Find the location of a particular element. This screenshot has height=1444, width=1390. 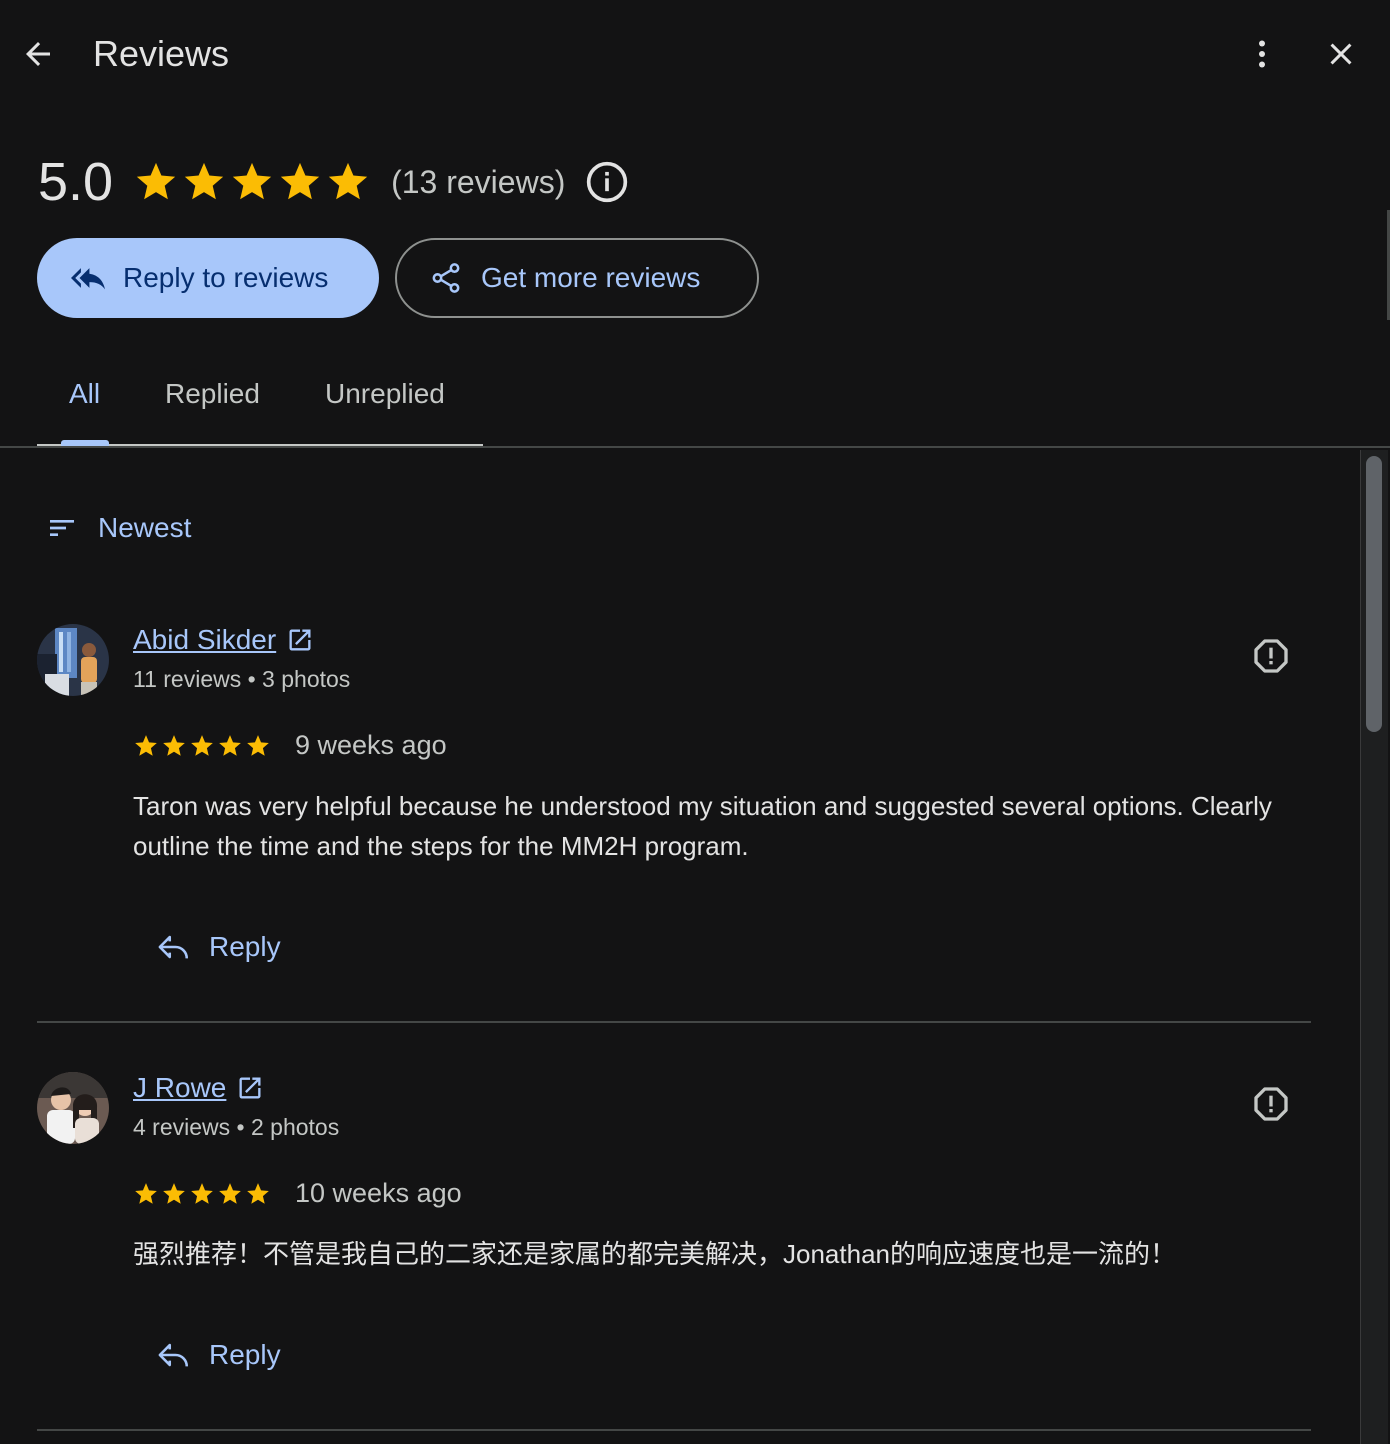

sort-icon is located at coordinates (62, 528).